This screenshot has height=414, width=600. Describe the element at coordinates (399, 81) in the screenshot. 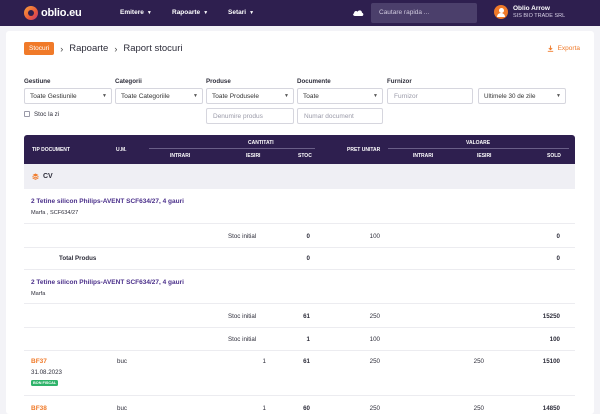

I see `filter-label-furnizor: Furnizor` at that location.